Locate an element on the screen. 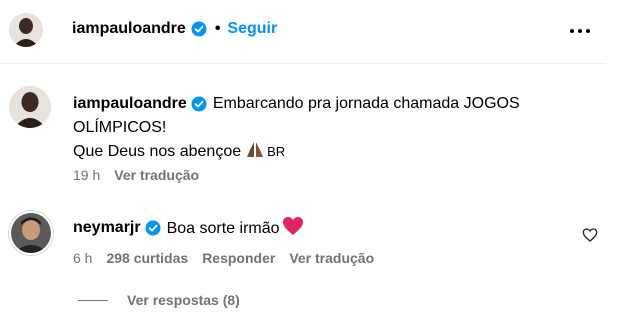  caption-author: iampauloandre is located at coordinates (140, 104).